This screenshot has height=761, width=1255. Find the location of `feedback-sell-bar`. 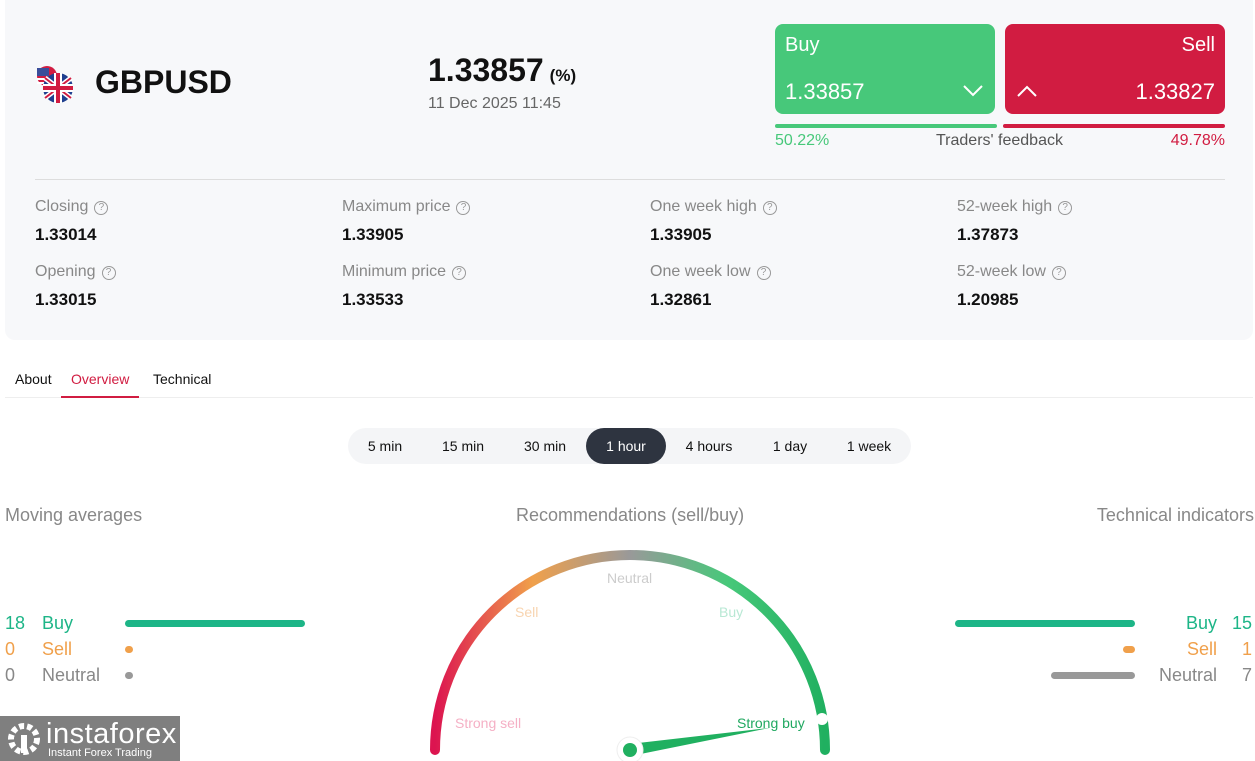

feedback-sell-bar is located at coordinates (1114, 126).